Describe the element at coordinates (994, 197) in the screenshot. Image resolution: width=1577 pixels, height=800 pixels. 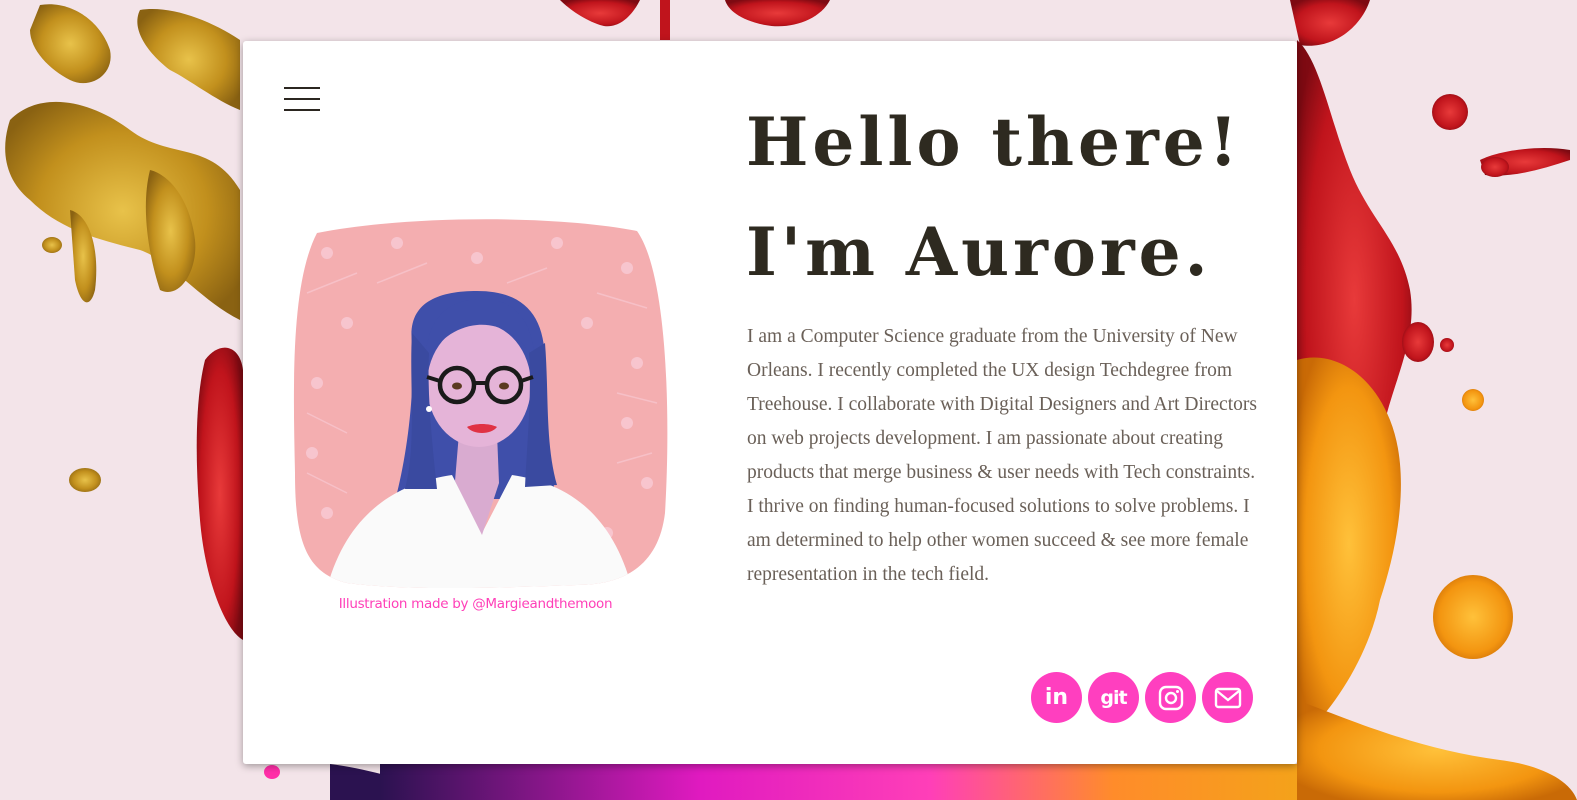
I see `page-title: Hello there! I'm Aurore.` at that location.